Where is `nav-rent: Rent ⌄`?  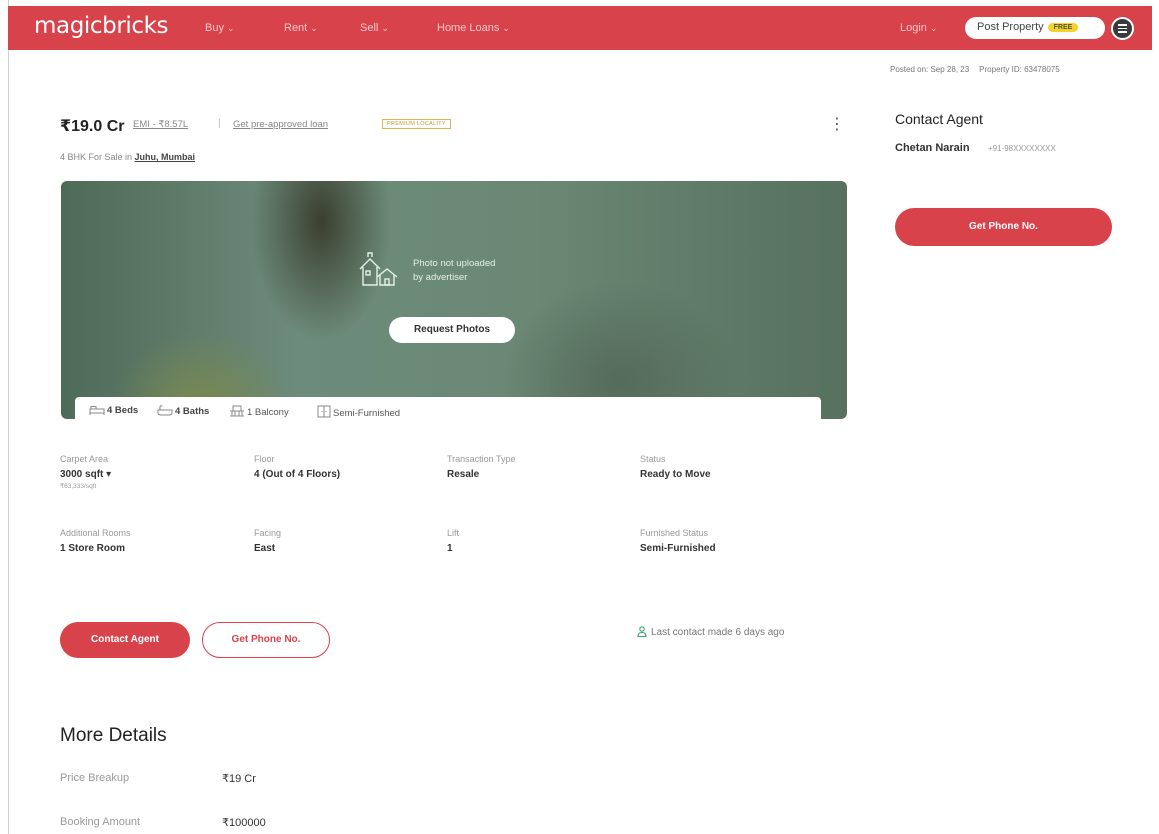 nav-rent: Rent ⌄ is located at coordinates (301, 28).